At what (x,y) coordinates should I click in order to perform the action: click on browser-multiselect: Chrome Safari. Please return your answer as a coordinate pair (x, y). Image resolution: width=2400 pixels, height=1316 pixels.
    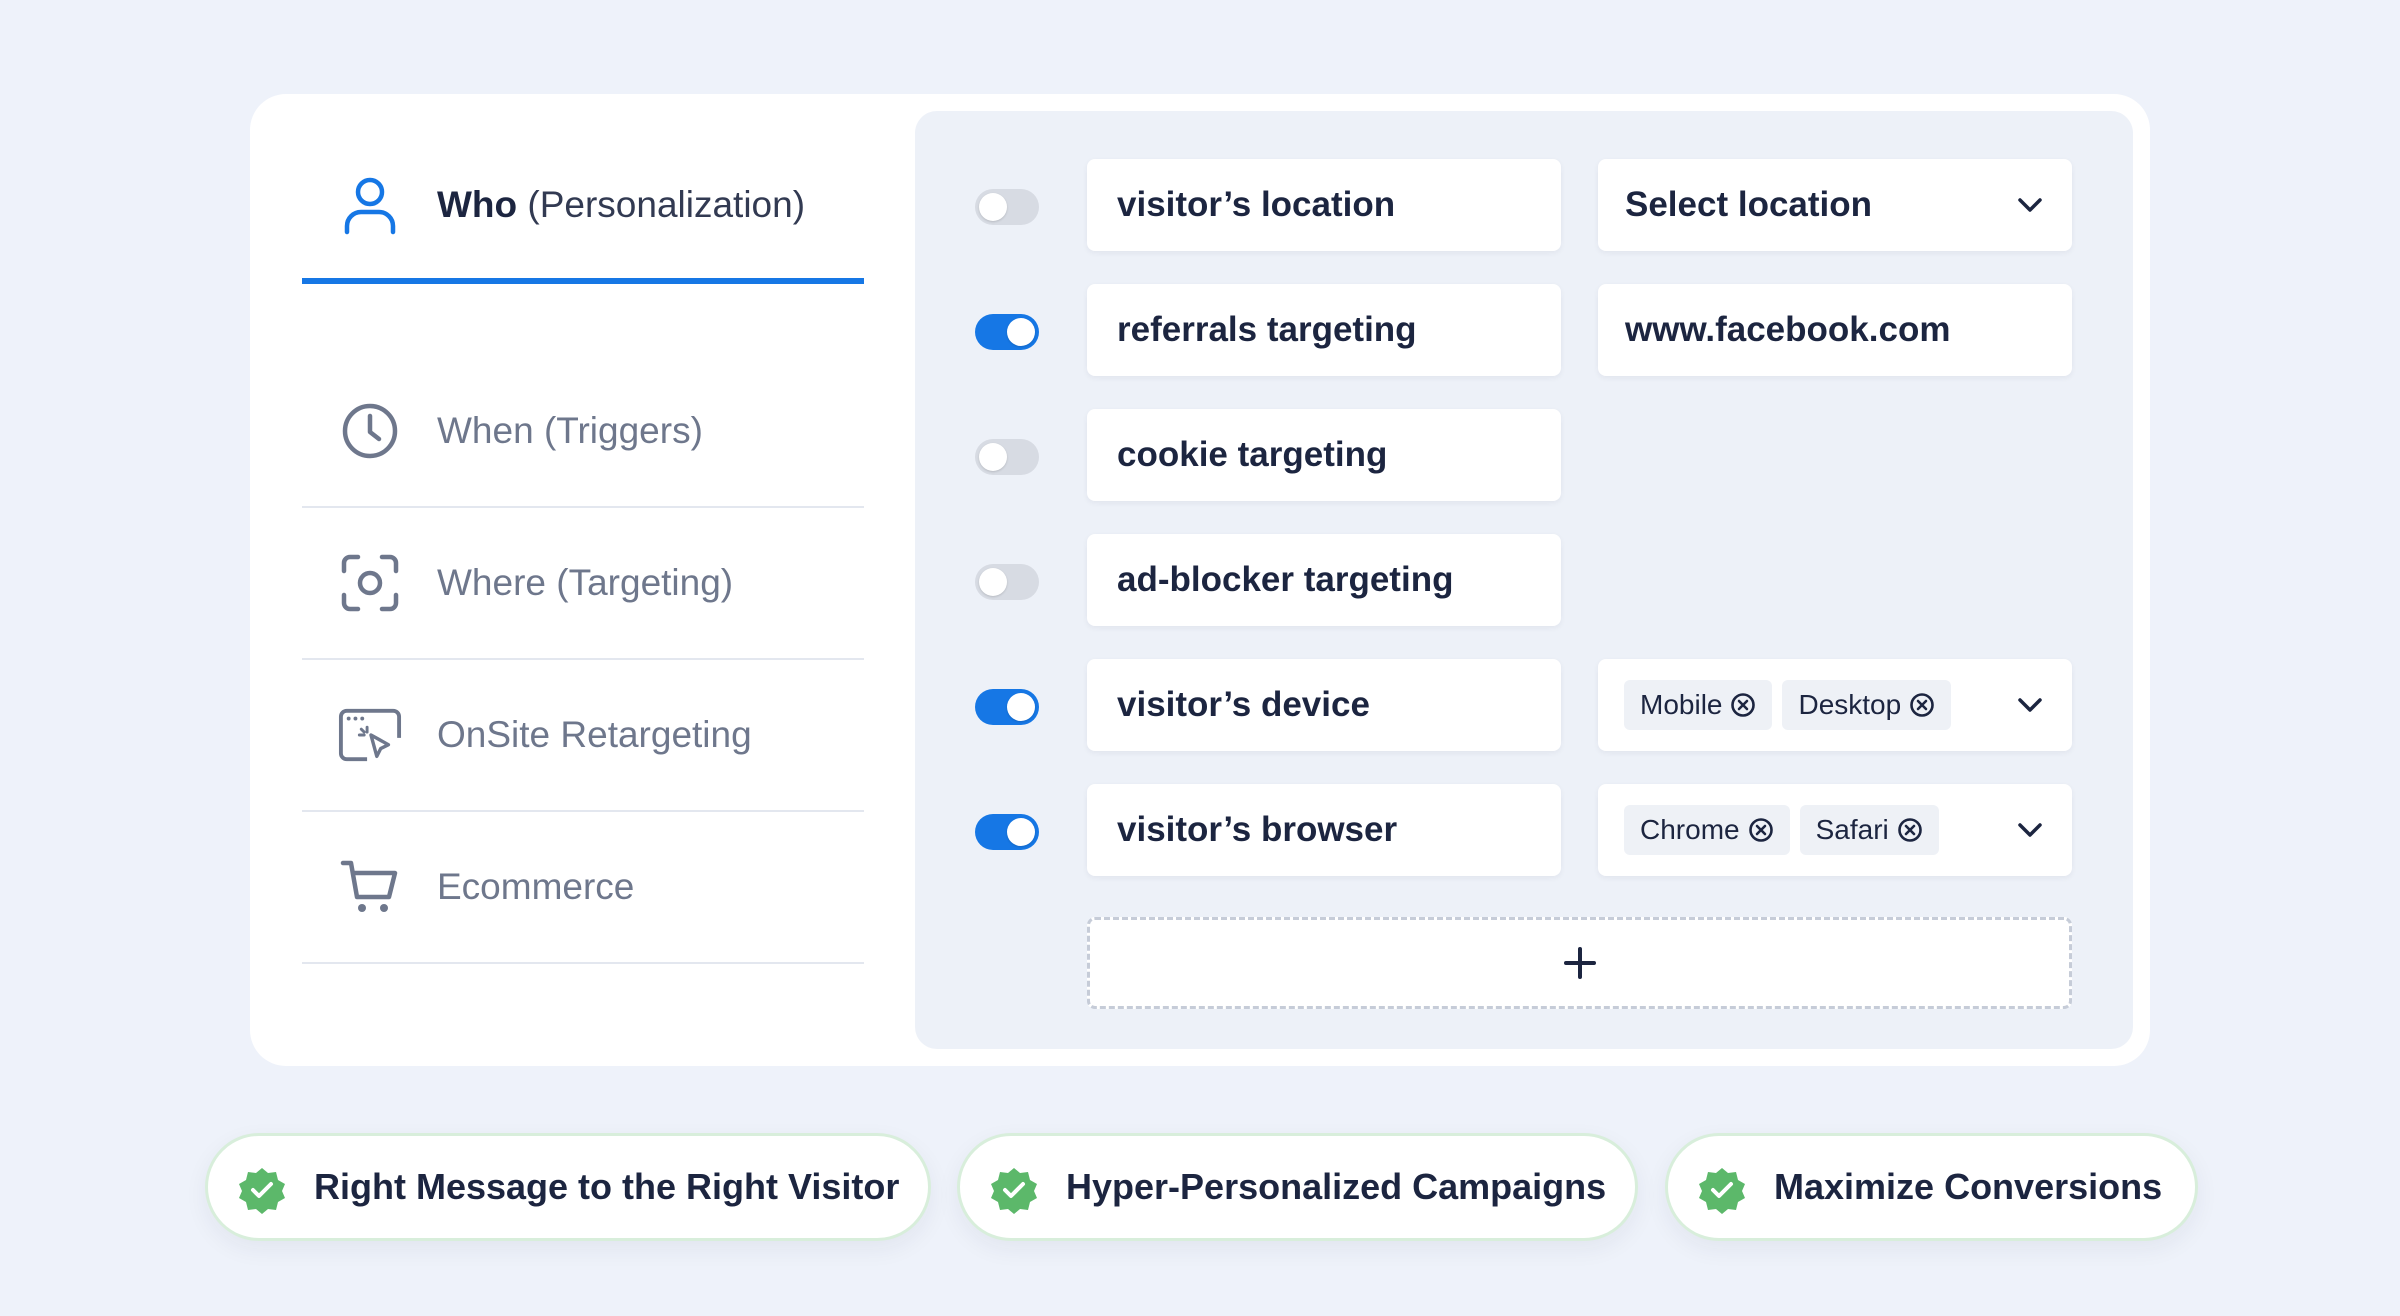
    Looking at the image, I should click on (1835, 830).